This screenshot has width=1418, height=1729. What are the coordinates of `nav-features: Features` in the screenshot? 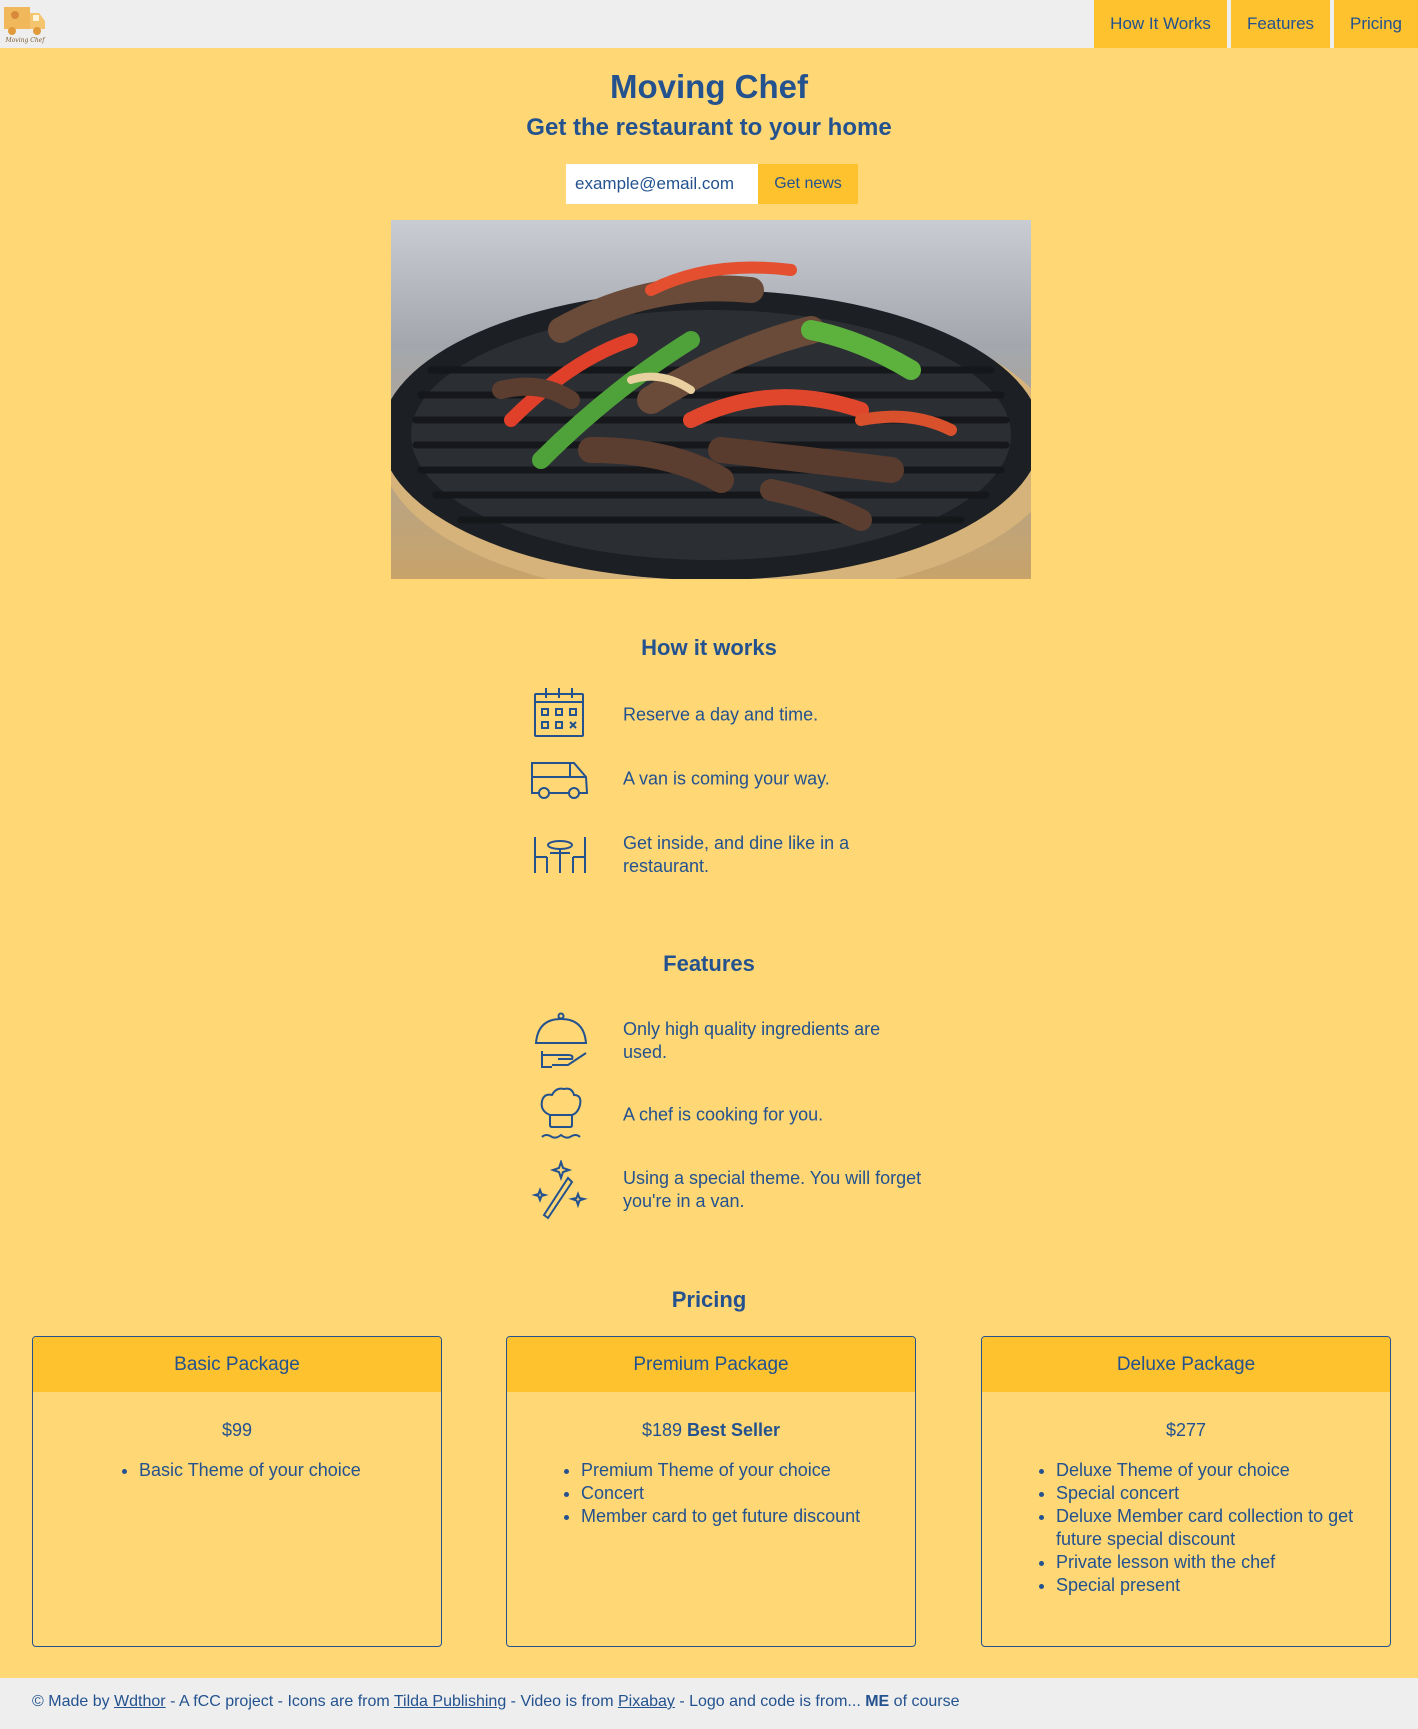 It's located at (1280, 24).